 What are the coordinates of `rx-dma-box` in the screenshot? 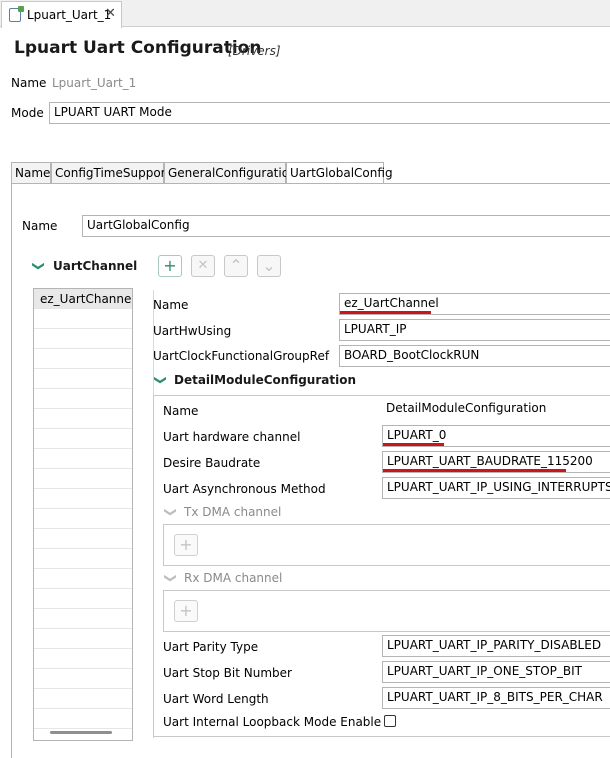 It's located at (386, 611).